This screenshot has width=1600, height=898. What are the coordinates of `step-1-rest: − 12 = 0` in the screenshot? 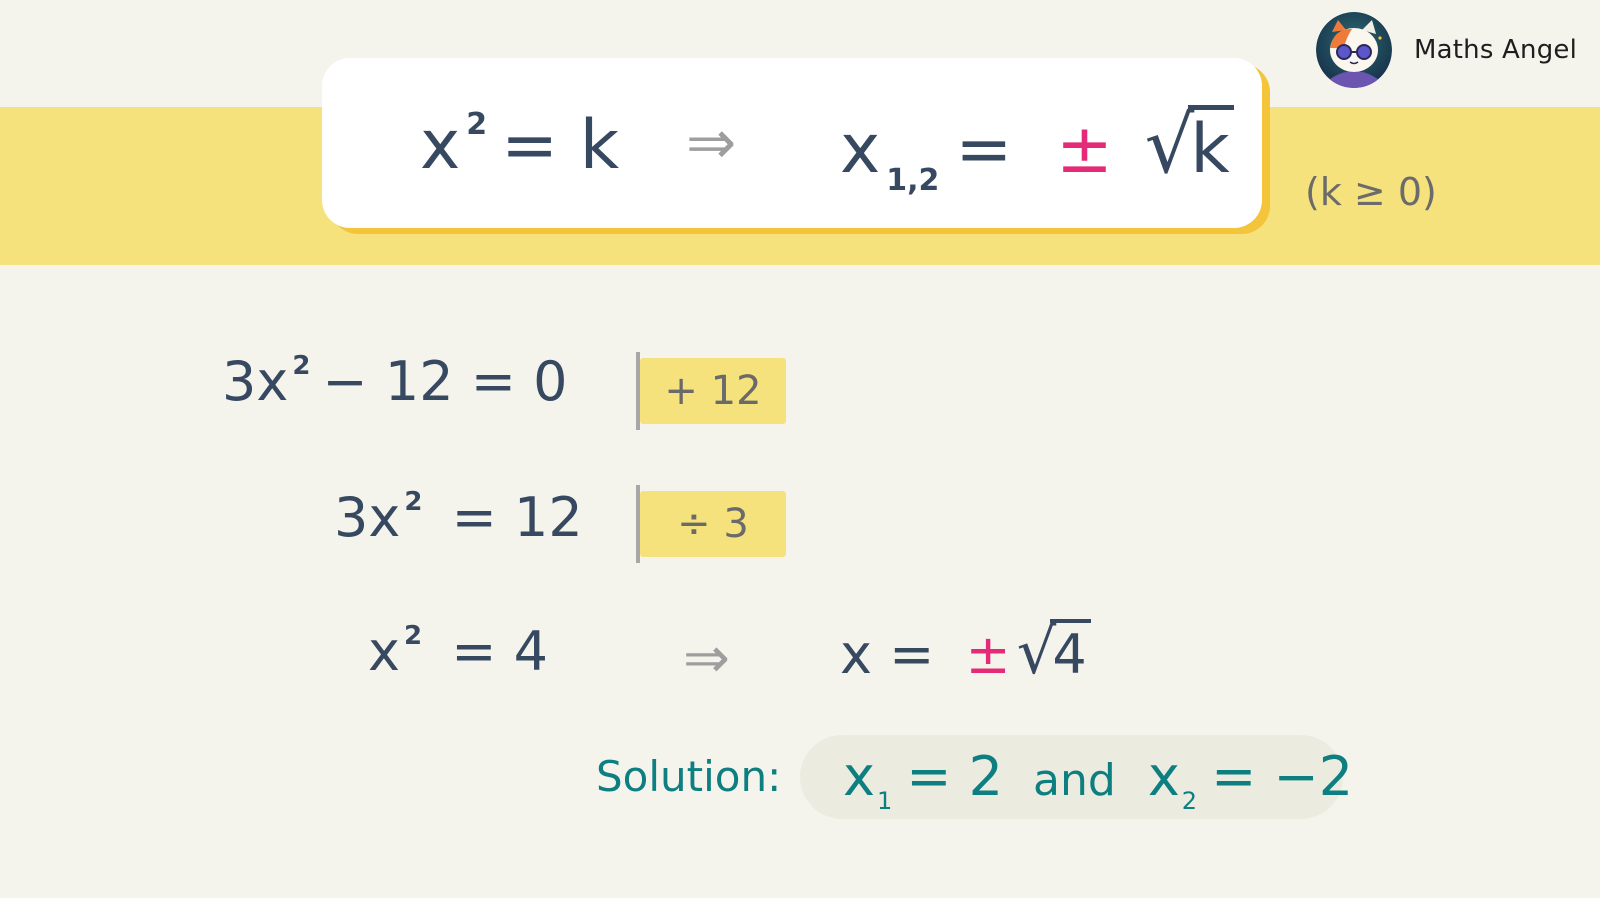 It's located at (445, 381).